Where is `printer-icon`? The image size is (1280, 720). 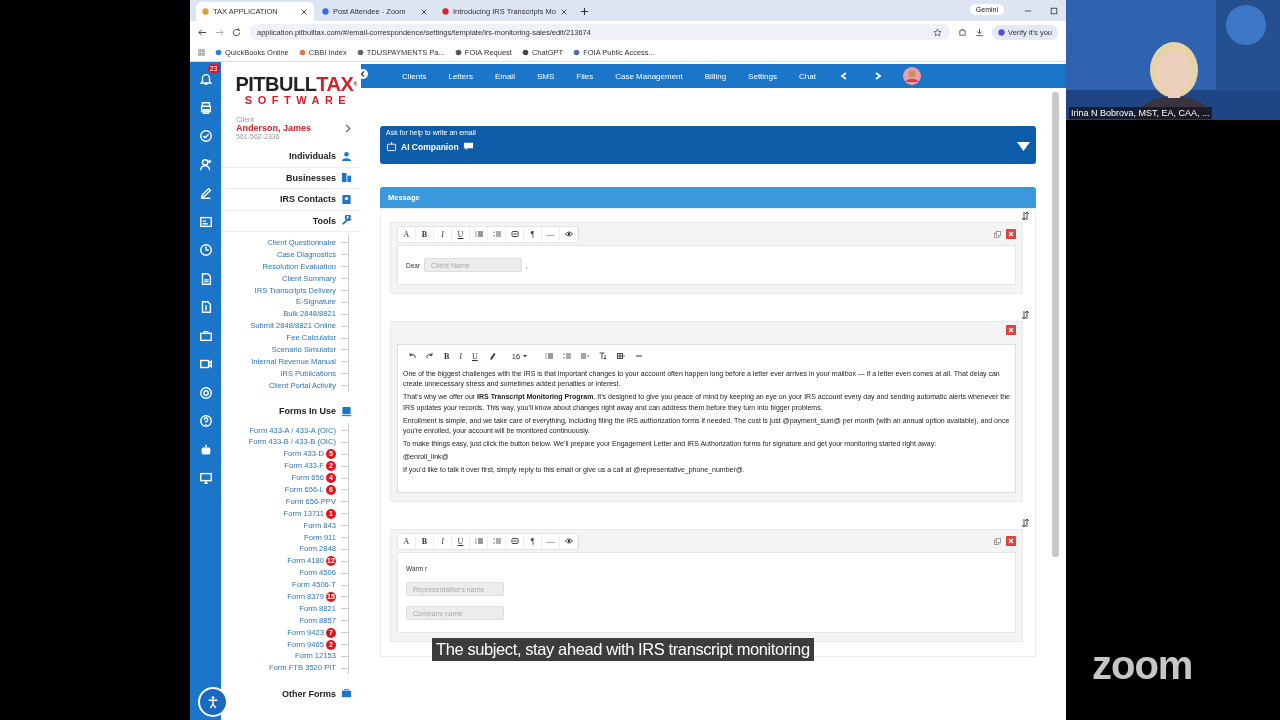
printer-icon is located at coordinates (205, 107).